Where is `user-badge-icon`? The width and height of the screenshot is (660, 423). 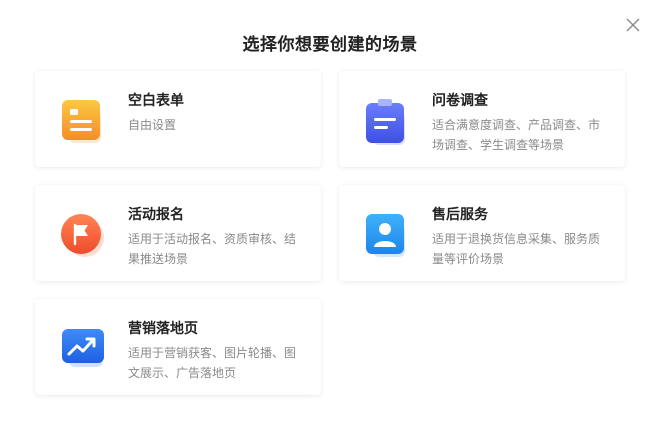 user-badge-icon is located at coordinates (385, 235).